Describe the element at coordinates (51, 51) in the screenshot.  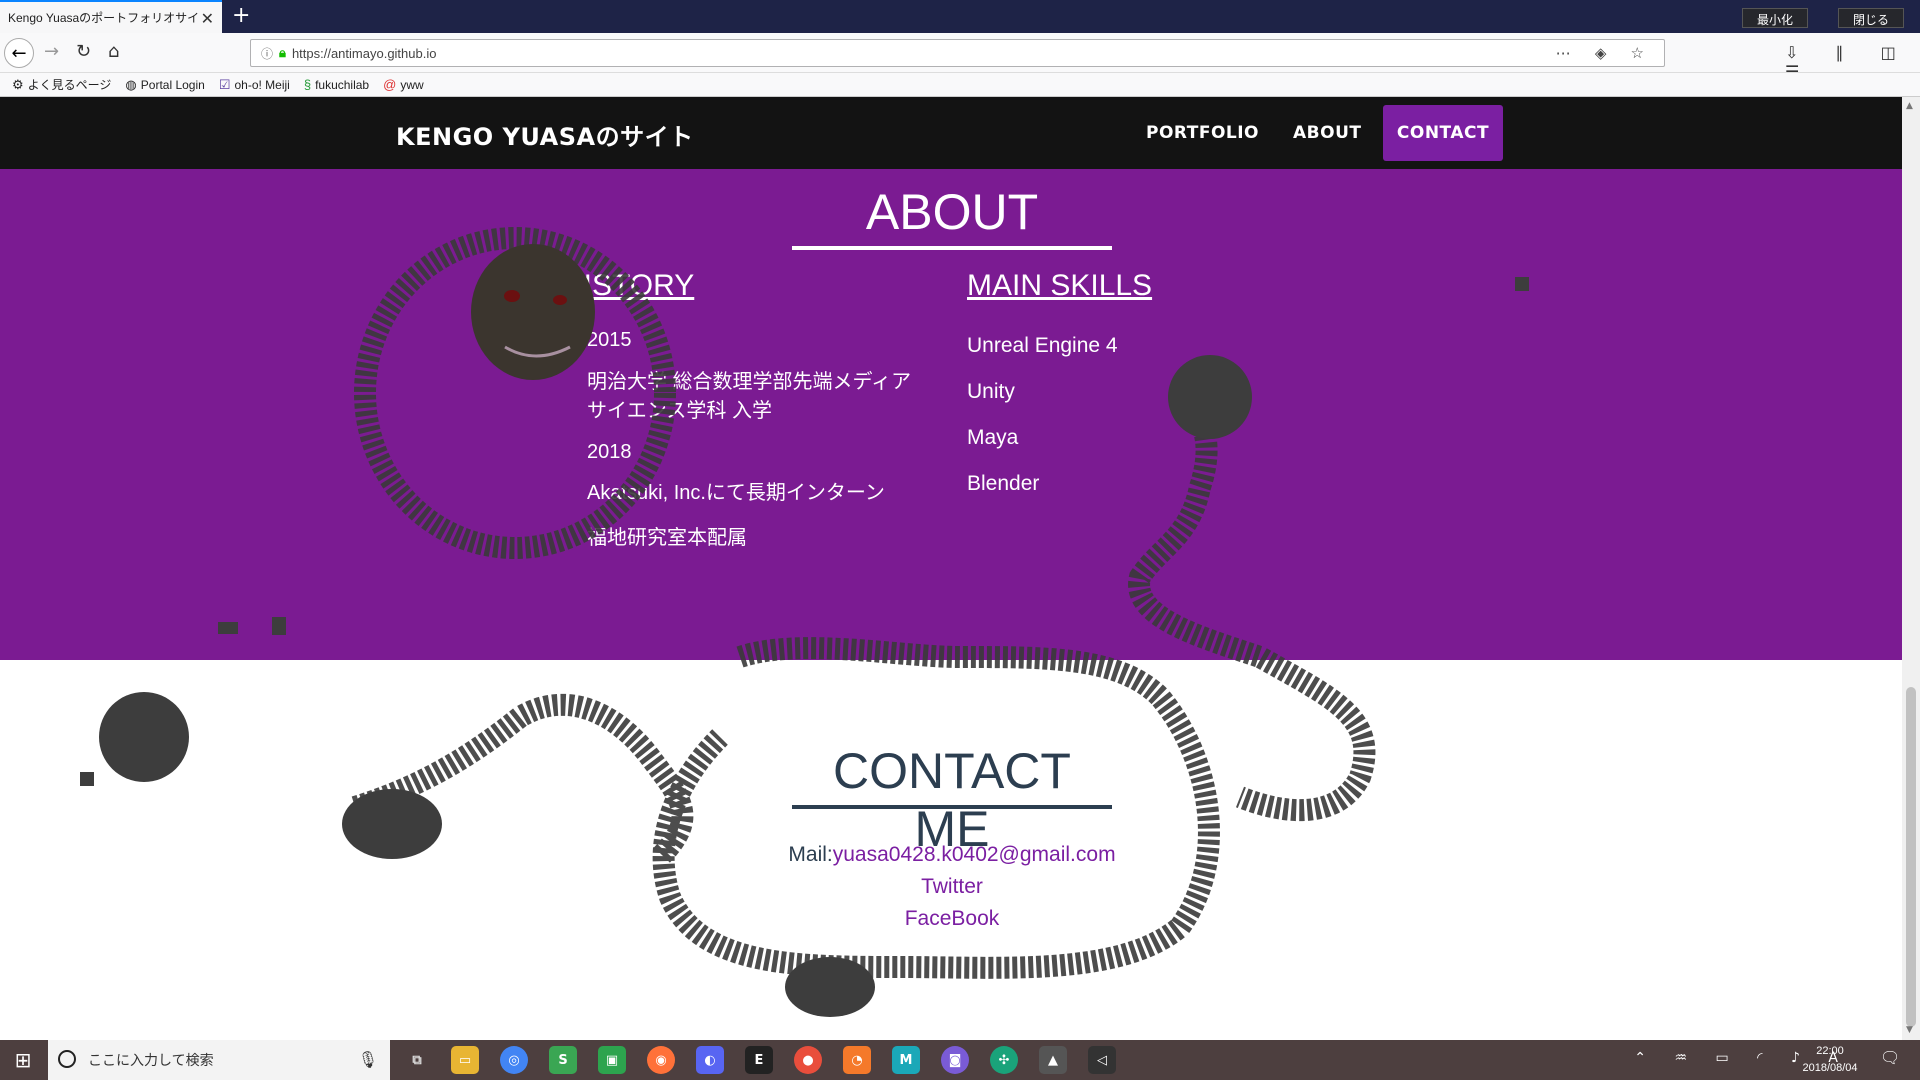
I see `forward-button: →` at that location.